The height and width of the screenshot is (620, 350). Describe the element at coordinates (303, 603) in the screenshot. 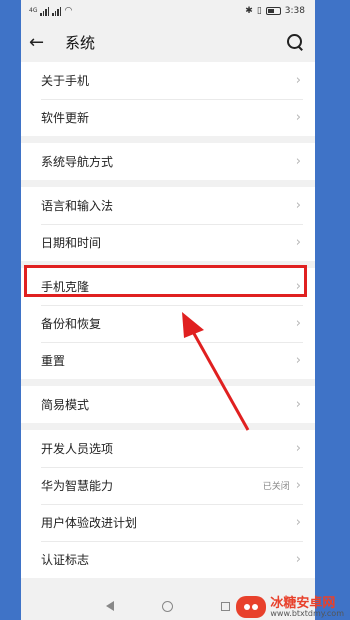

I see `watermark-cn: 冰糖安卓网` at that location.